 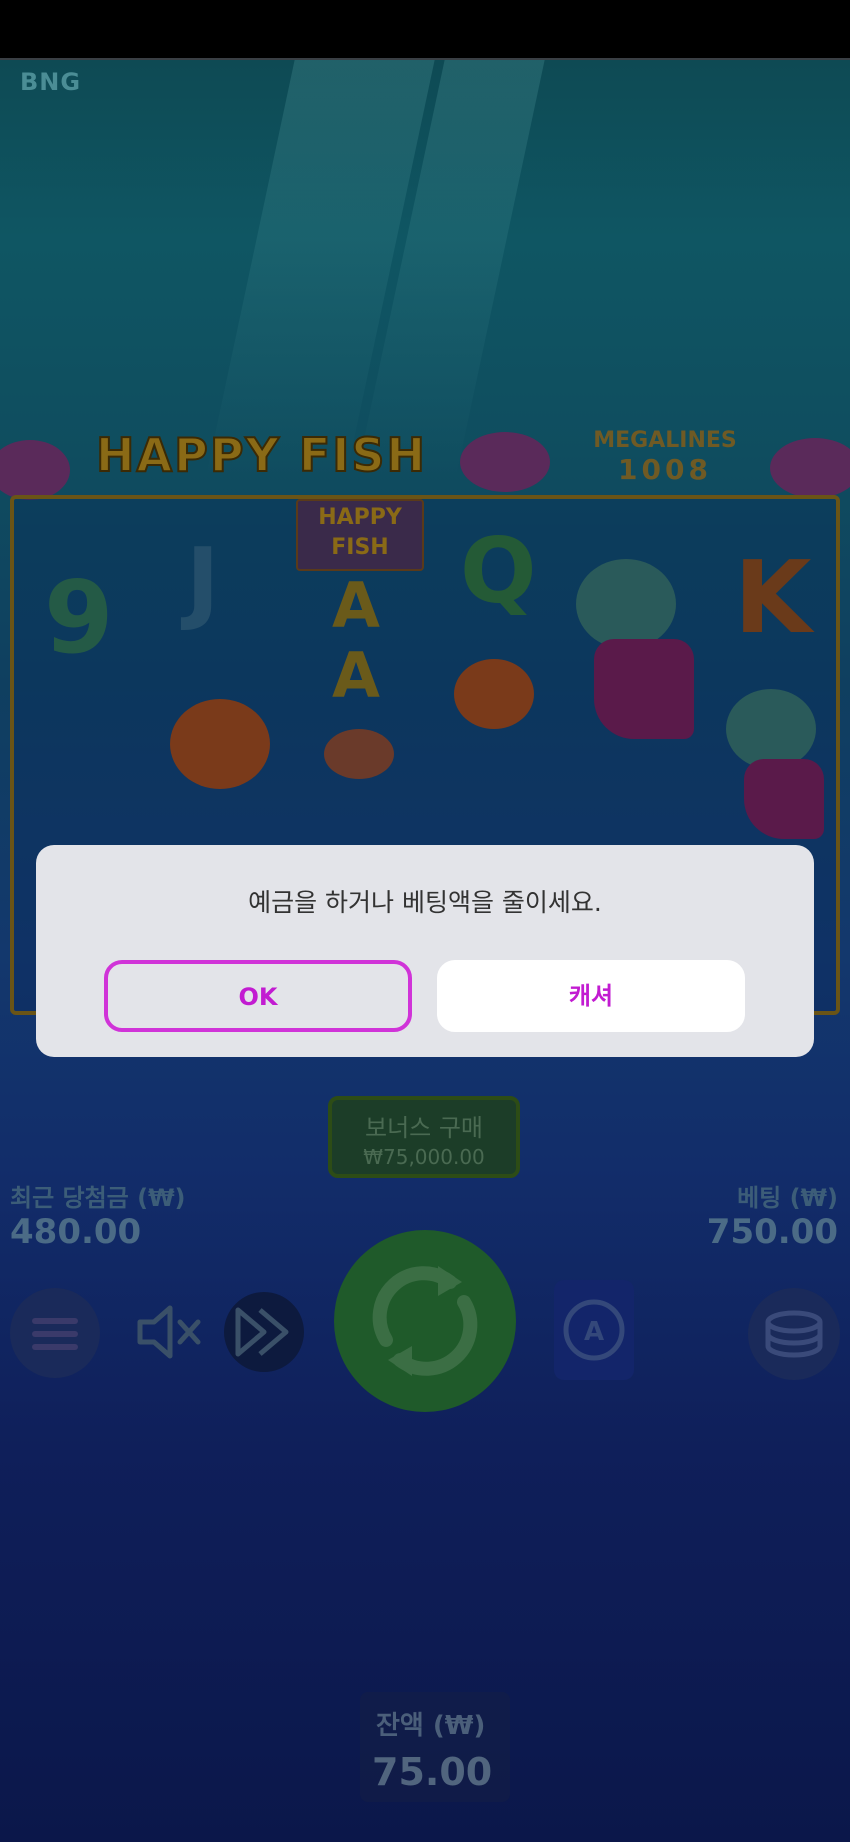 I want to click on reel-symbol-9: 9, so click(x=79, y=617).